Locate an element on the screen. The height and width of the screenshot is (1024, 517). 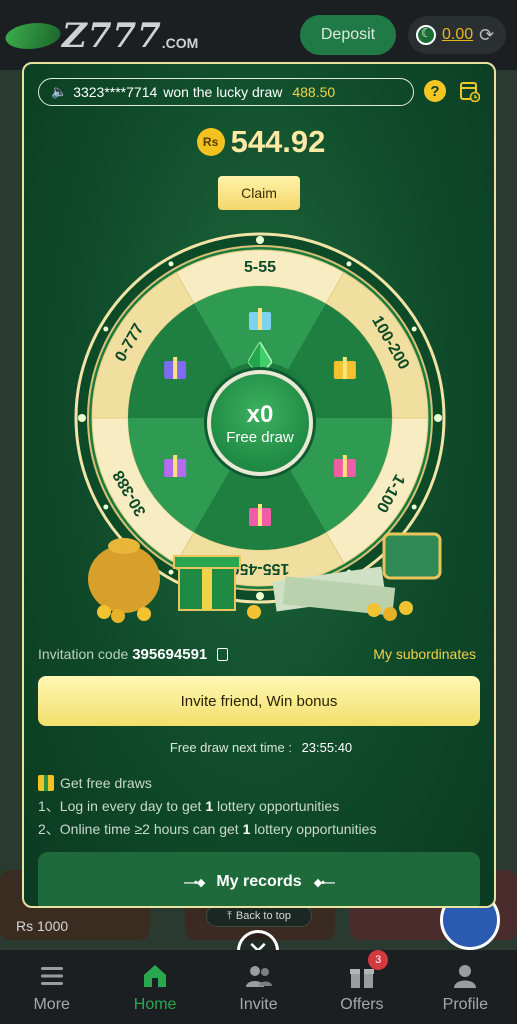
nav-profile: Profile is located at coordinates (465, 987).